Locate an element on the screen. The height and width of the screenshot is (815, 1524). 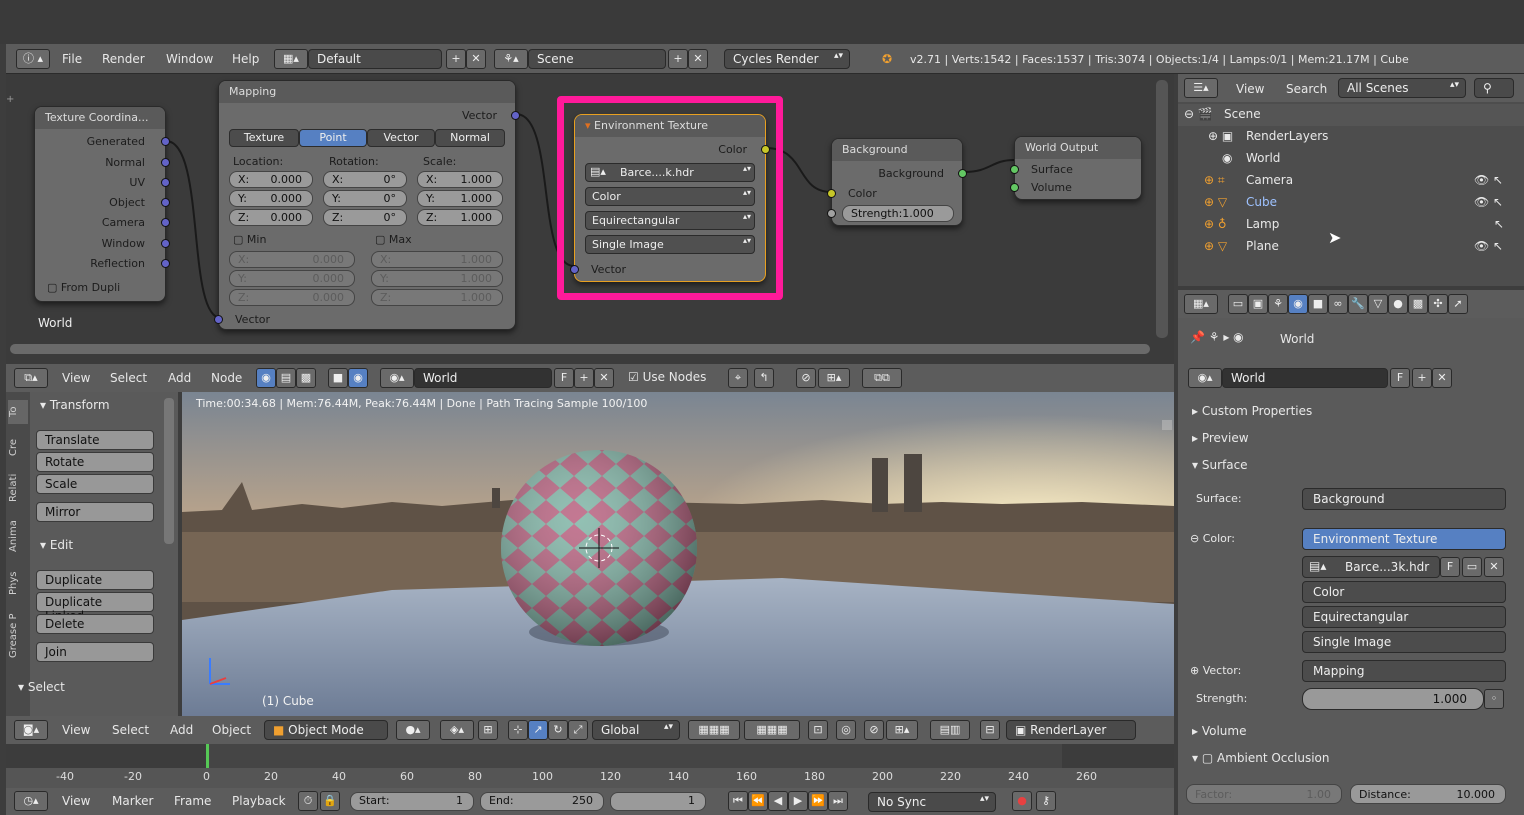
render-engine-select: Cycles Render ▴▾ is located at coordinates (787, 59).